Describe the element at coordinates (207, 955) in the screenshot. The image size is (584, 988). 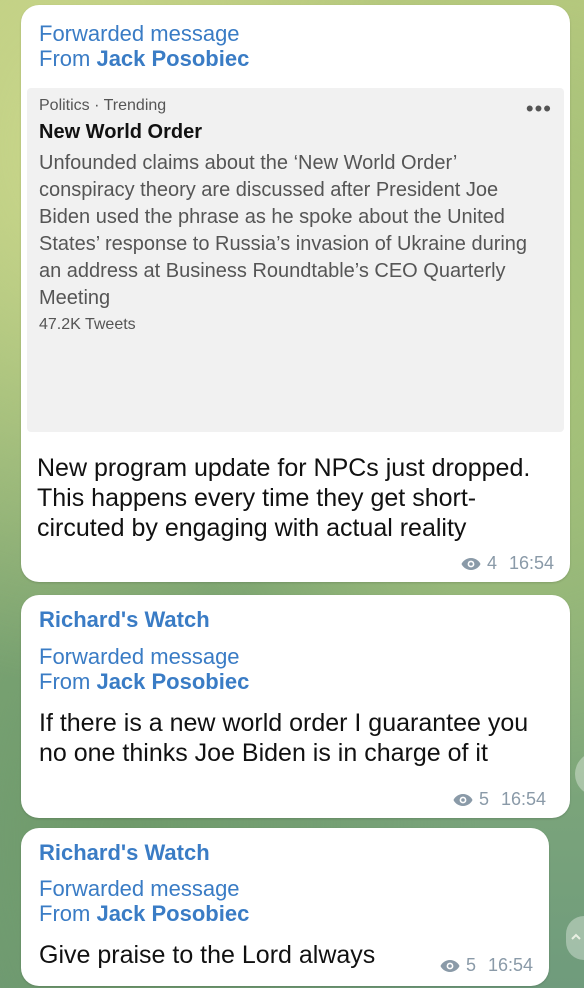
I see `message-text: Give praise to the Lord always` at that location.